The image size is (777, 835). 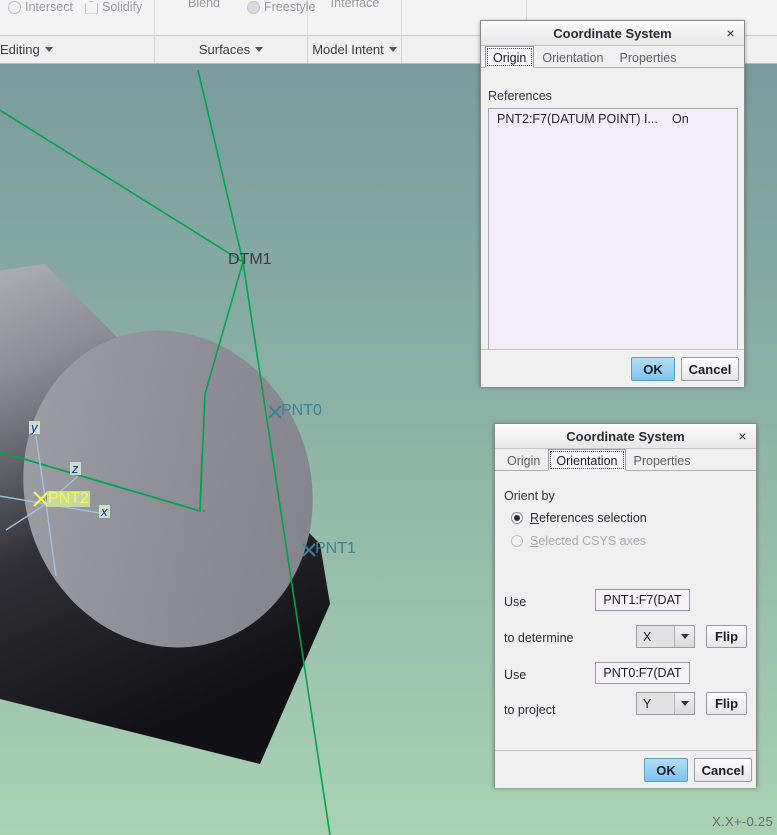 What do you see at coordinates (529, 496) in the screenshot?
I see `orient-by-label: Orient by` at bounding box center [529, 496].